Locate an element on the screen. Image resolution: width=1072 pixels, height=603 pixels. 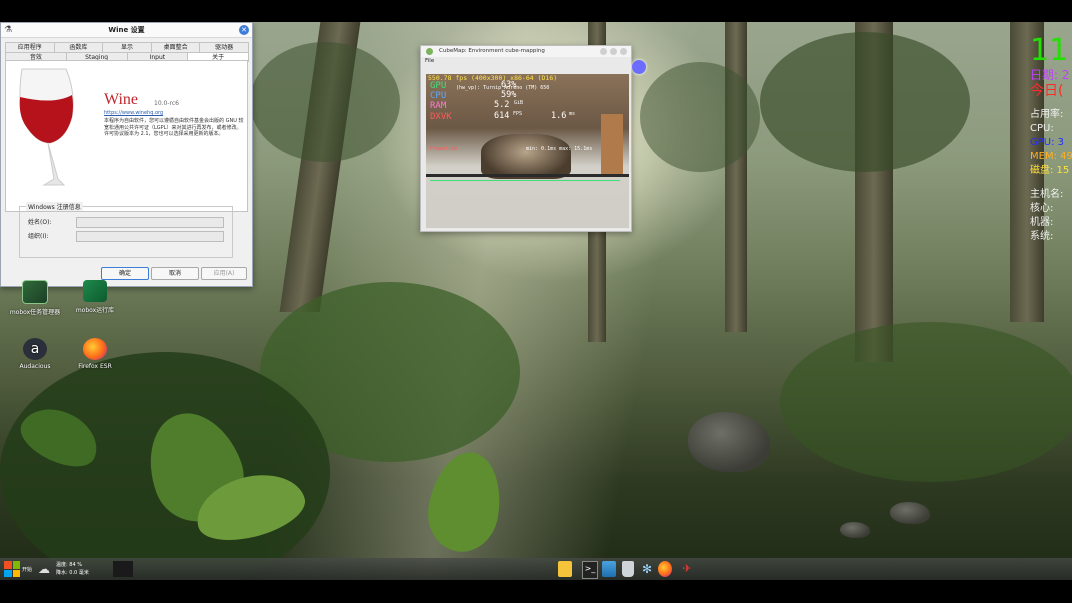
window-title: Wine 设置 is located at coordinates (126, 30).